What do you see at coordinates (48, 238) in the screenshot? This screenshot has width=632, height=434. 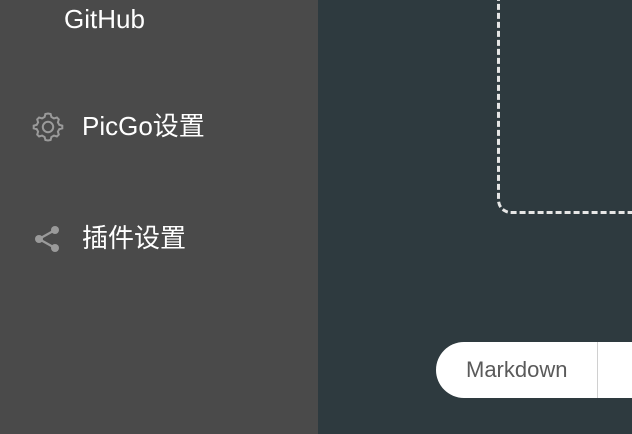 I see `share-icon` at bounding box center [48, 238].